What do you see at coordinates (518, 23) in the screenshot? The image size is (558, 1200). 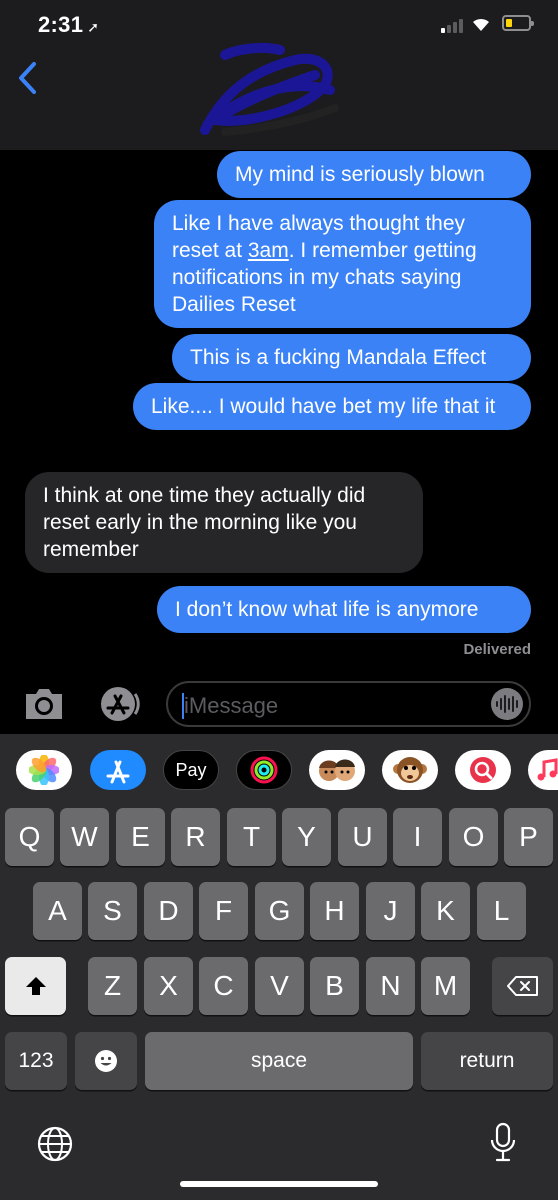 I see `battery-icon` at bounding box center [518, 23].